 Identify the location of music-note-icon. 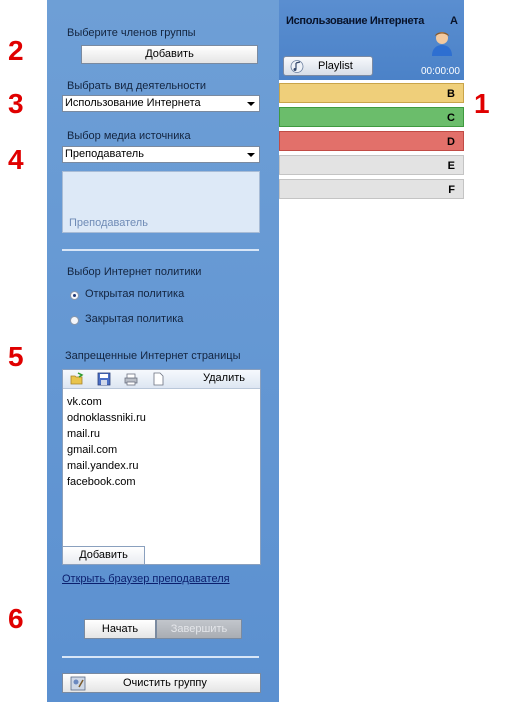
(297, 66).